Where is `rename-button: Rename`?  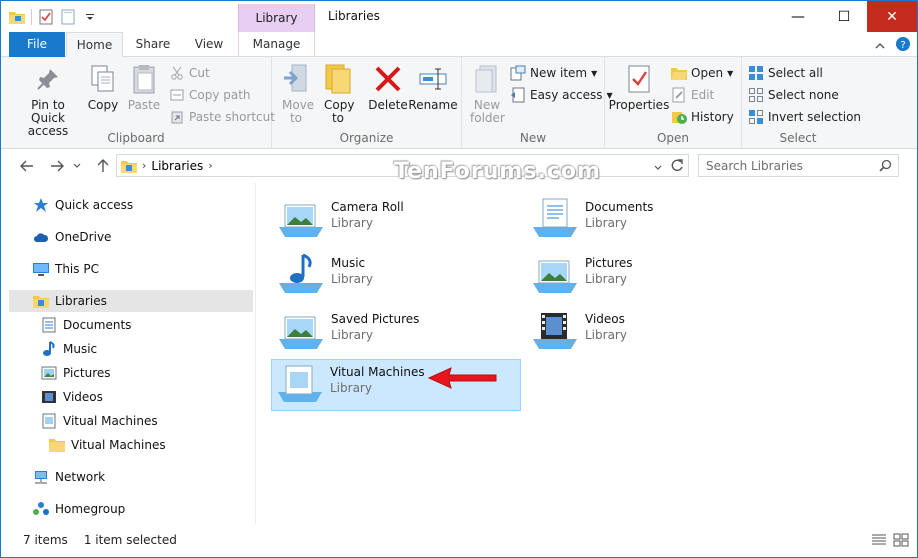
rename-button: Rename is located at coordinates (433, 87).